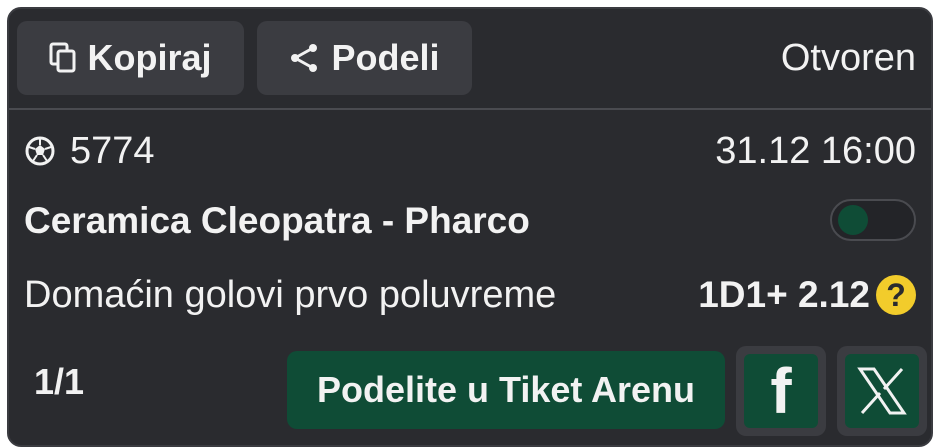  I want to click on share-icon, so click(310, 58).